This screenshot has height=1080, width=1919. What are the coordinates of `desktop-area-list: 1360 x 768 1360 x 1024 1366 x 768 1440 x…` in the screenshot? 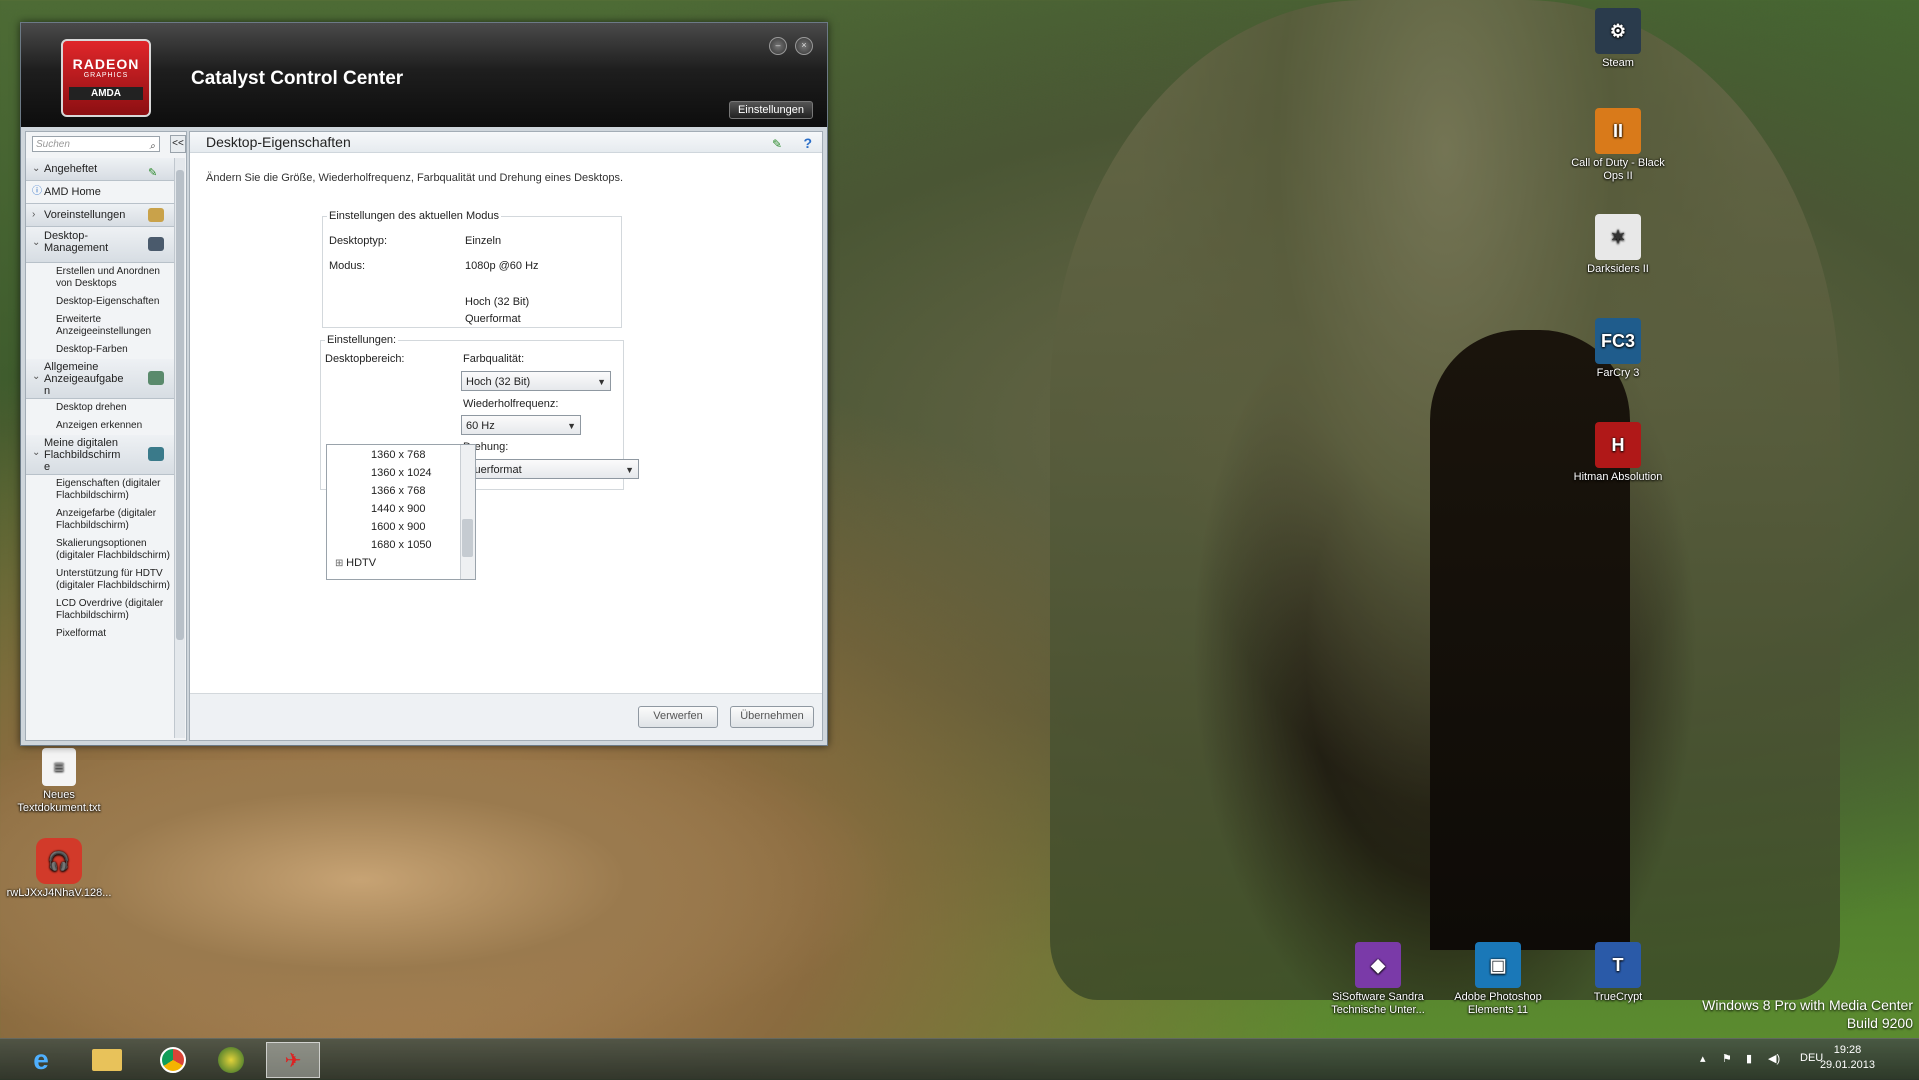 It's located at (401, 512).